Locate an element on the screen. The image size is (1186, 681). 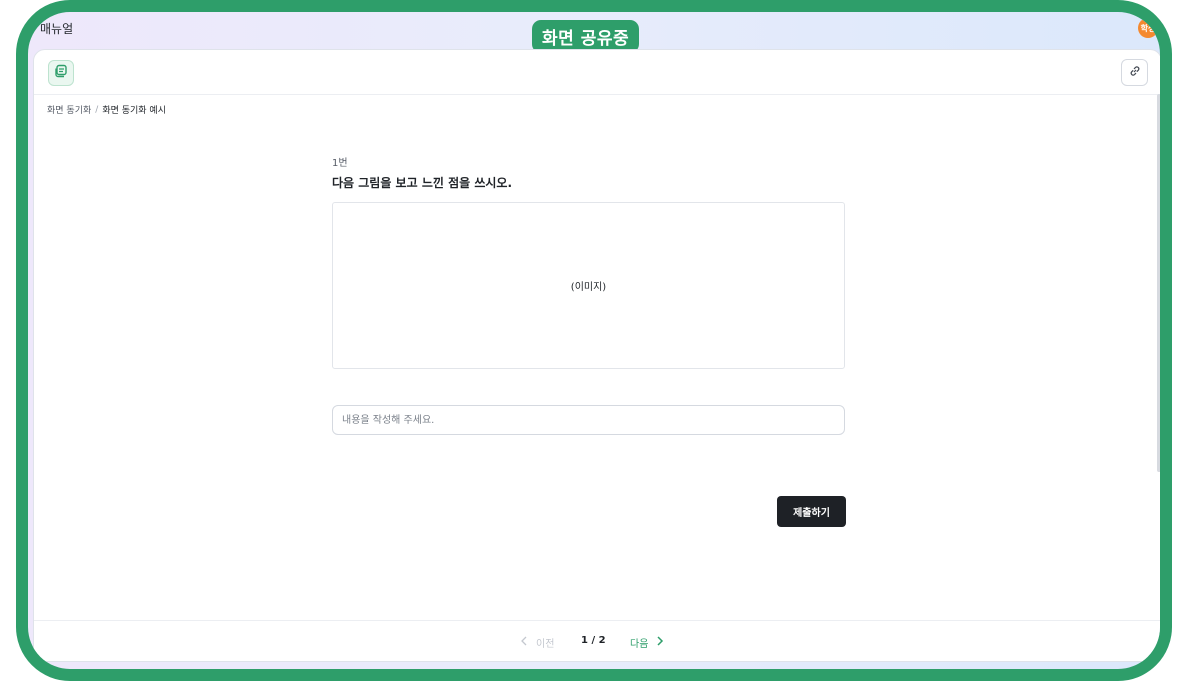
prev-page-label: 이전 is located at coordinates (545, 644).